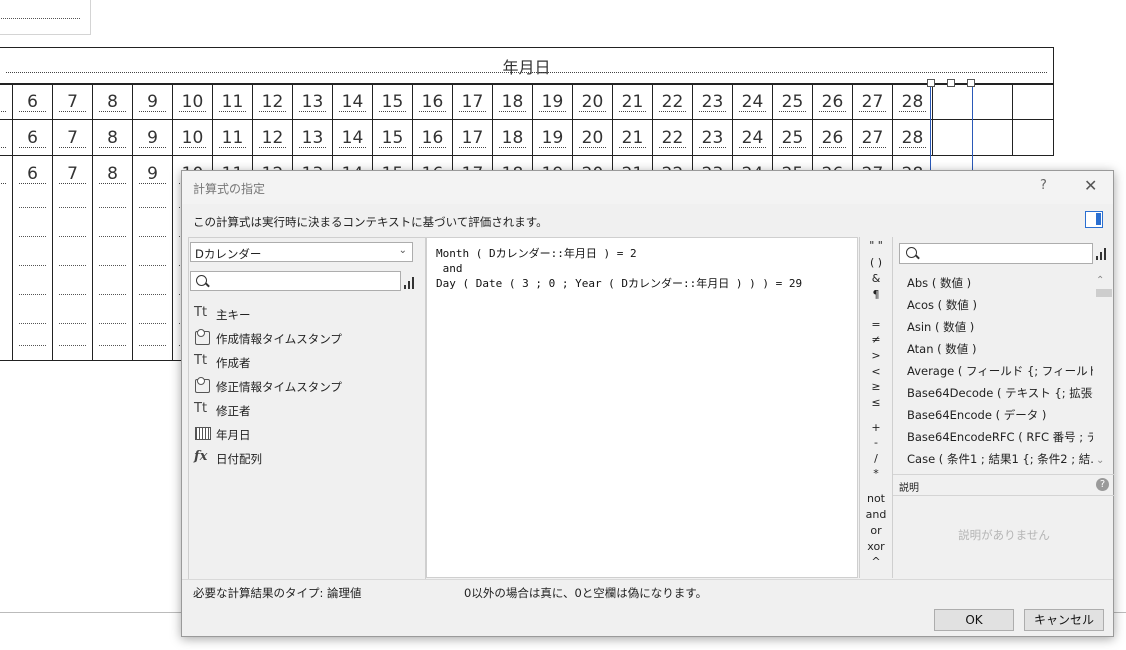  I want to click on day-number: 28, so click(912, 102).